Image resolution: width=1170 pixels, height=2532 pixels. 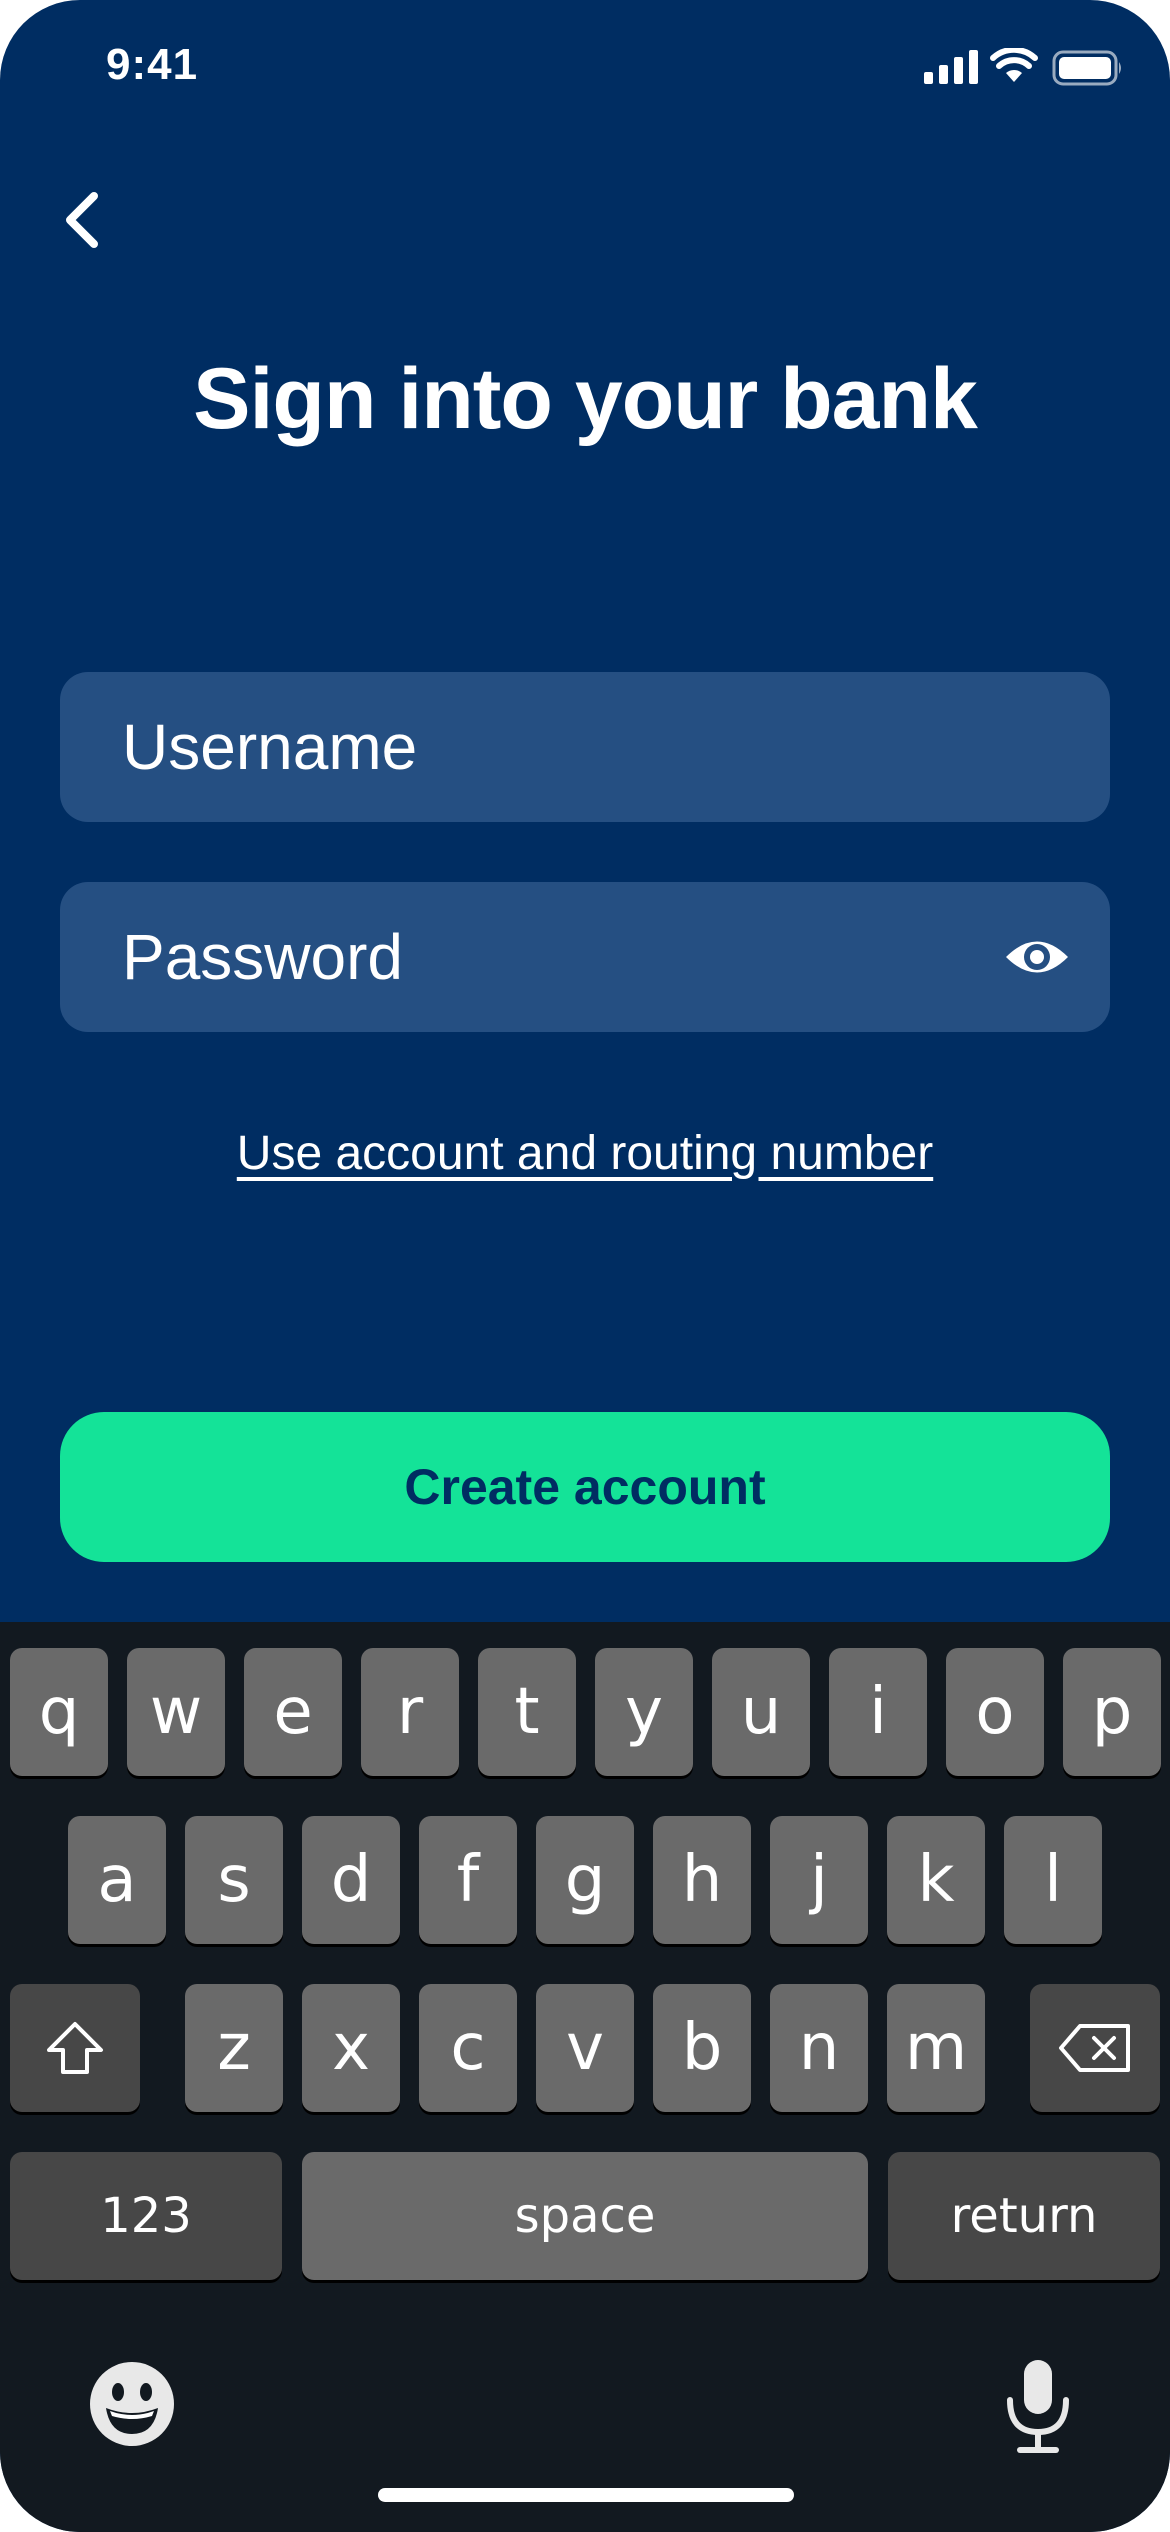 I want to click on delete-key, so click(x=1095, y=2048).